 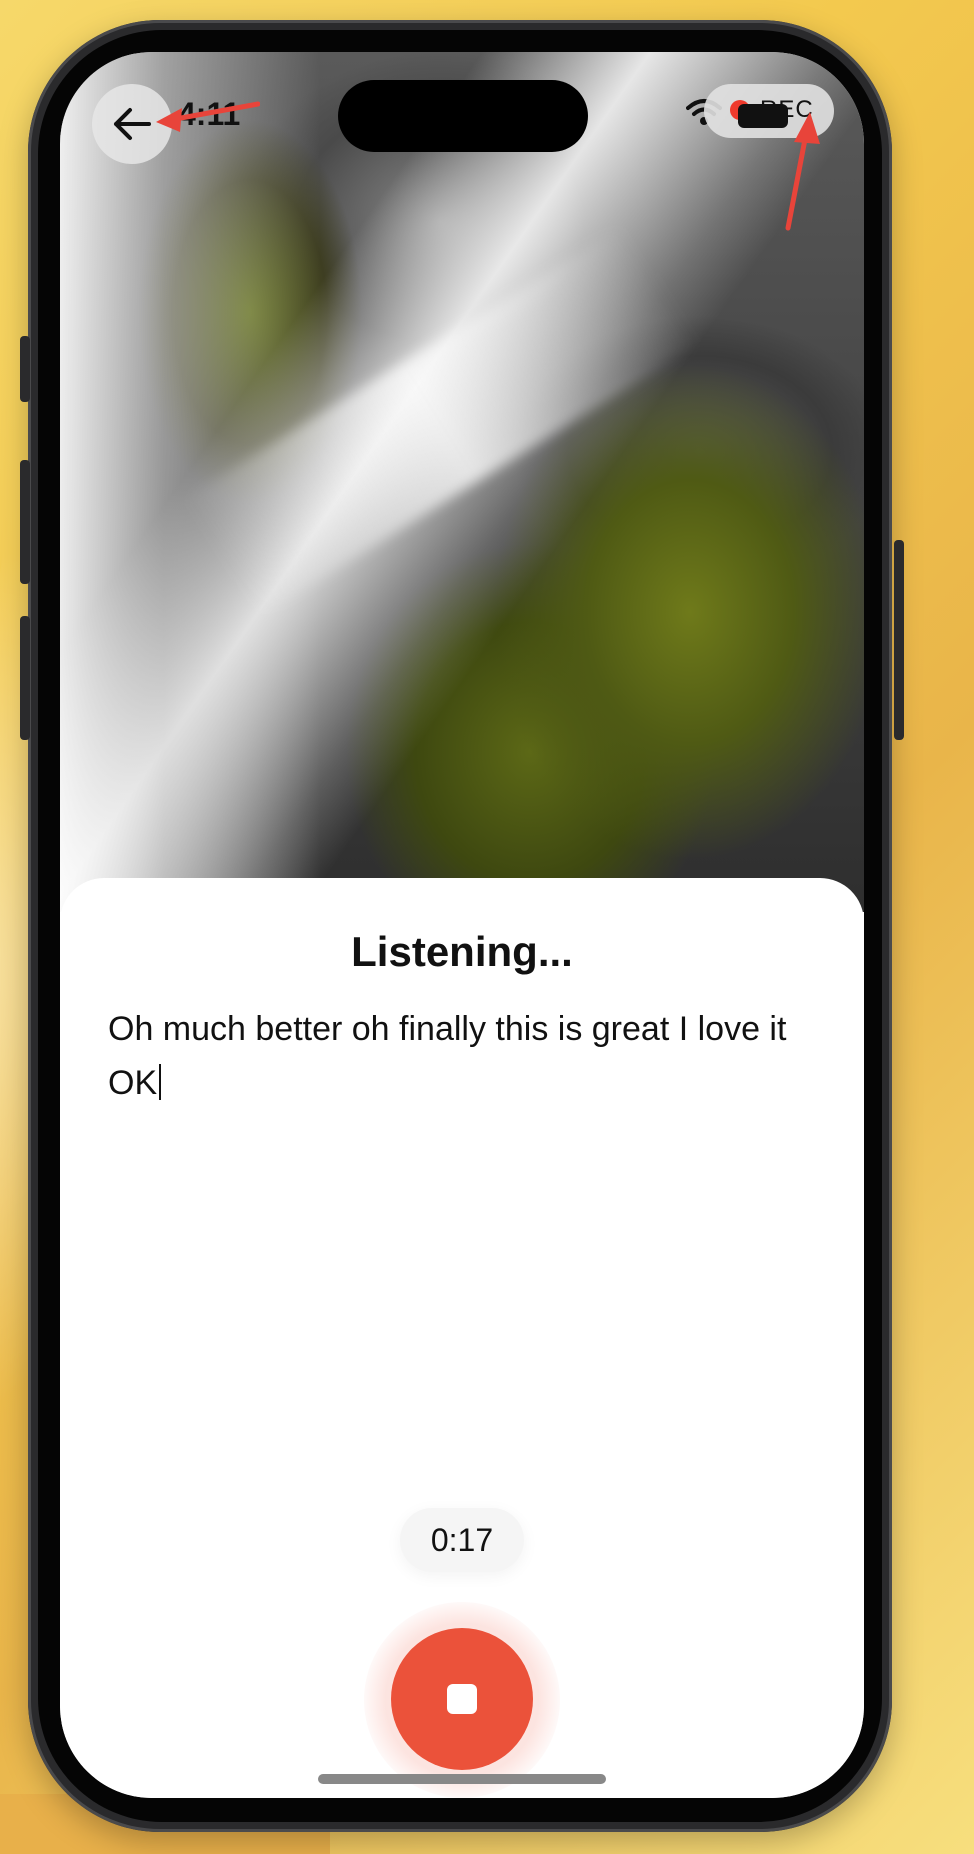 I want to click on side-button-volume-up, so click(x=25, y=522).